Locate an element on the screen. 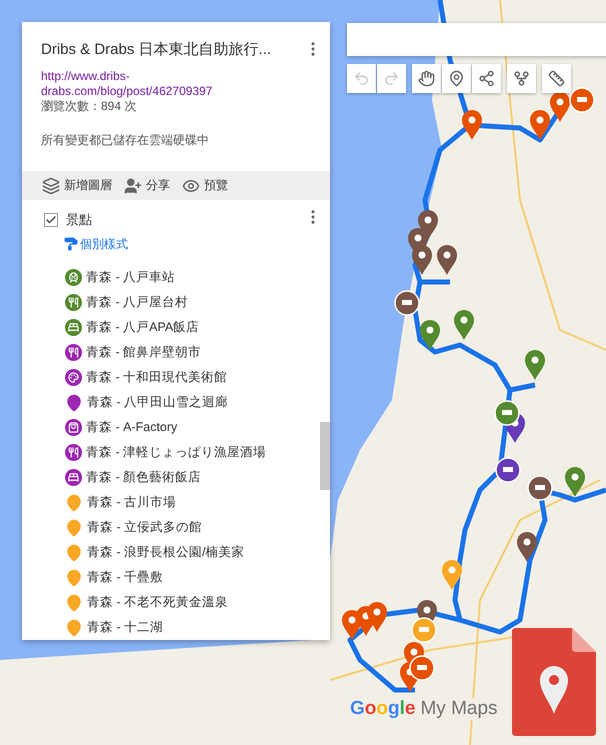 This screenshot has width=606, height=745. place-item: 青森 - 古川市場 is located at coordinates (120, 502).